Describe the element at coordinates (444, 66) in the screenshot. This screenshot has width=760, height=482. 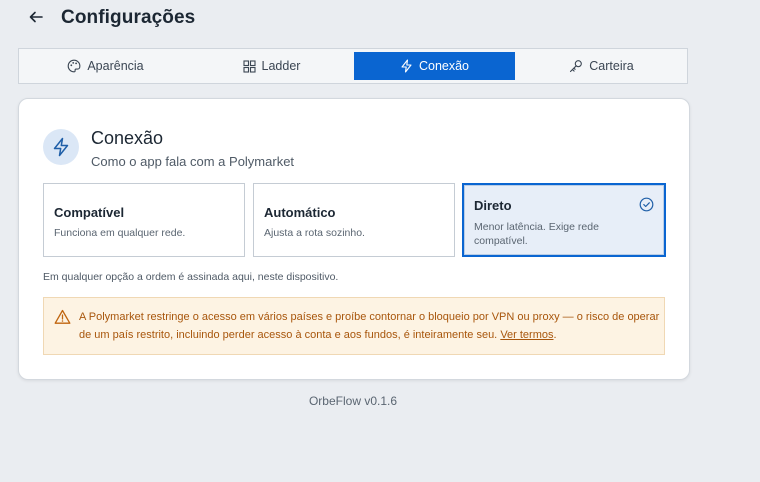
I see `tab-connection-label: Conexão` at that location.